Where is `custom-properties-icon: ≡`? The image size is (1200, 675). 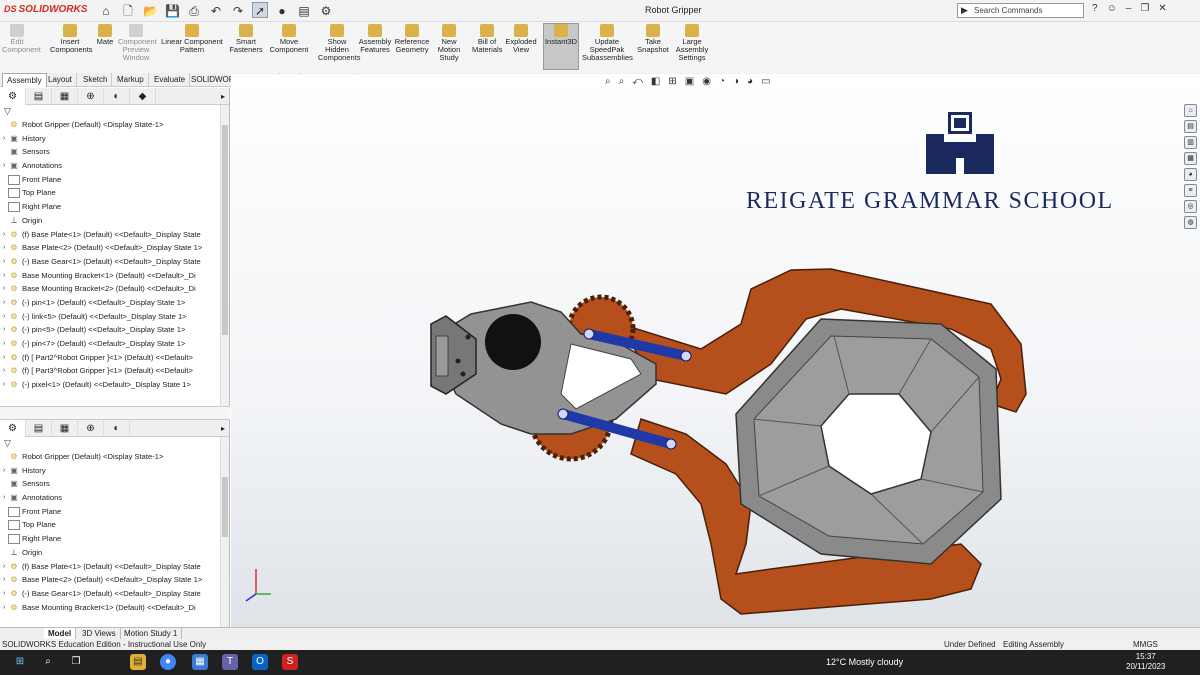 custom-properties-icon: ≡ is located at coordinates (1190, 190).